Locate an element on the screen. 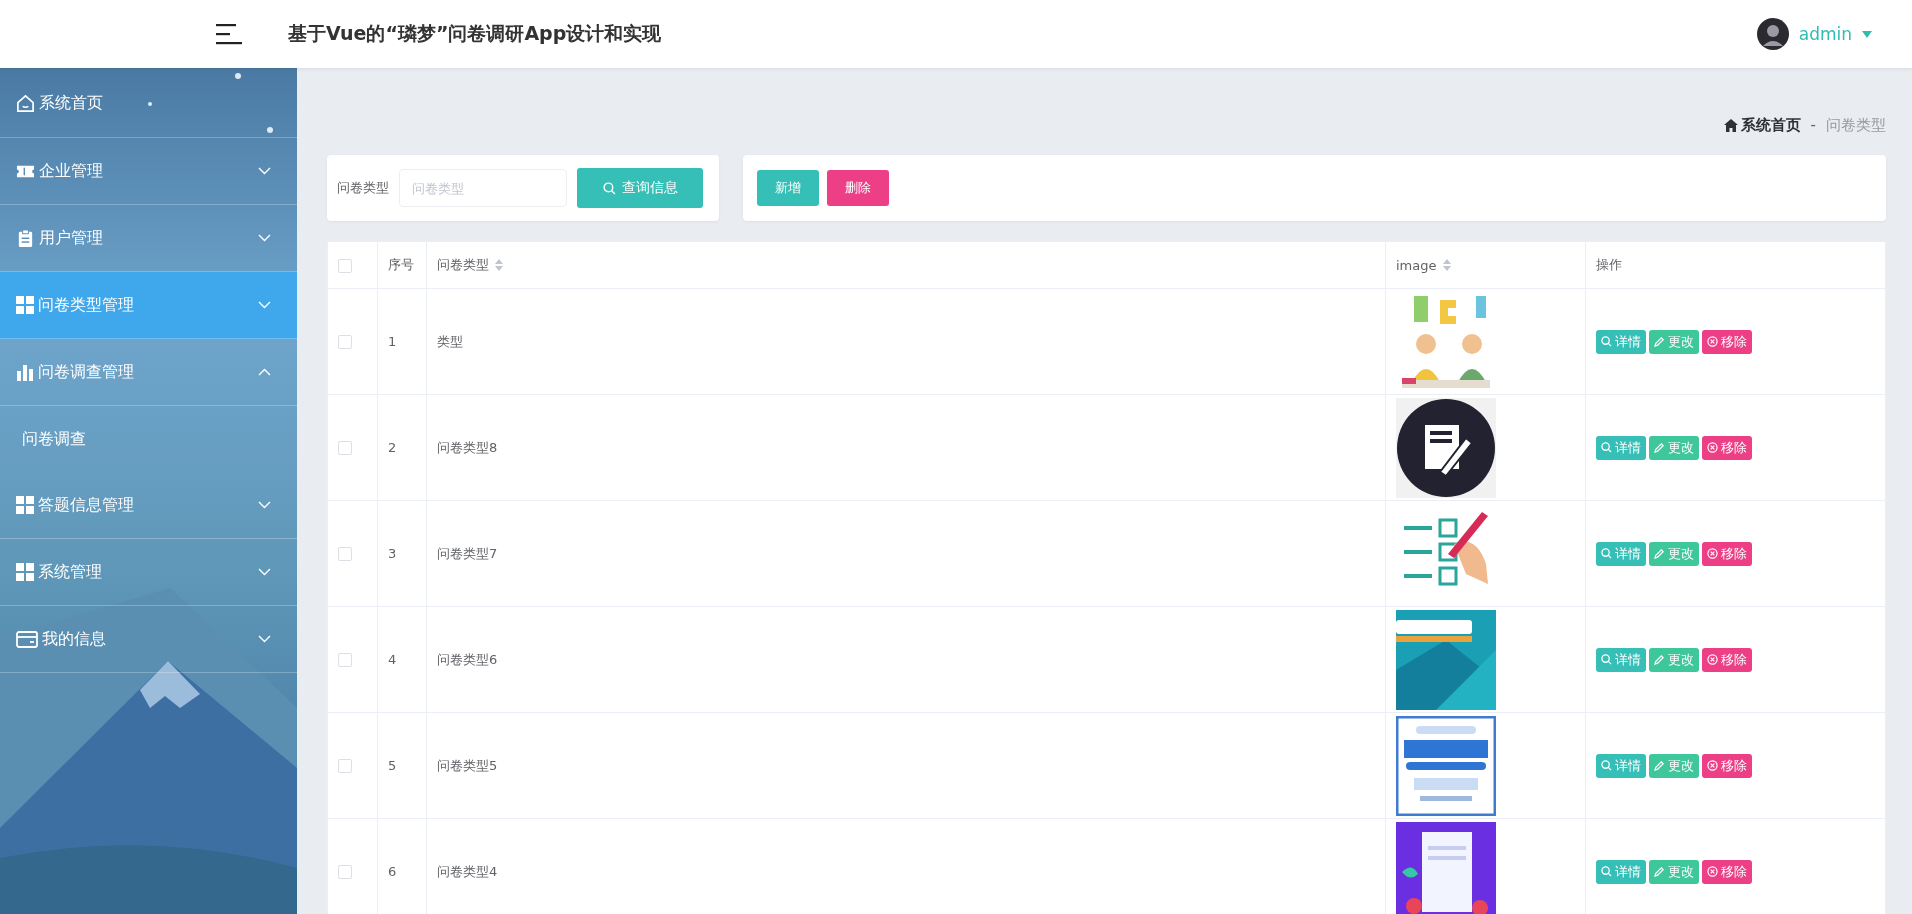 The height and width of the screenshot is (914, 1912). delete-button: 删除 is located at coordinates (858, 188).